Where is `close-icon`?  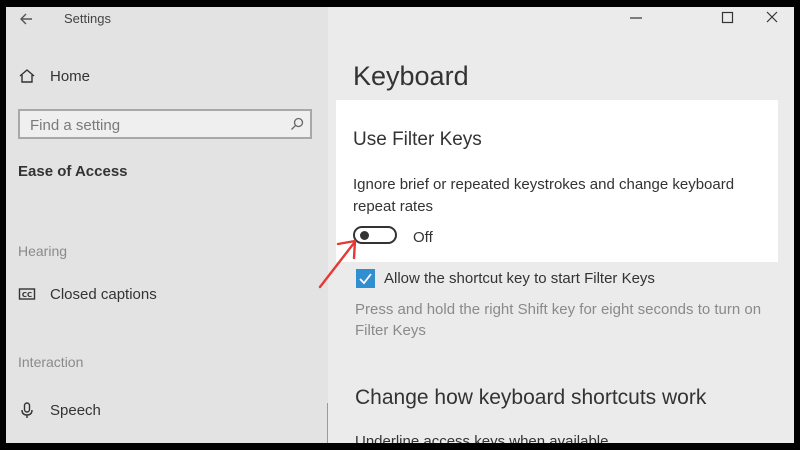
close-icon is located at coordinates (772, 18).